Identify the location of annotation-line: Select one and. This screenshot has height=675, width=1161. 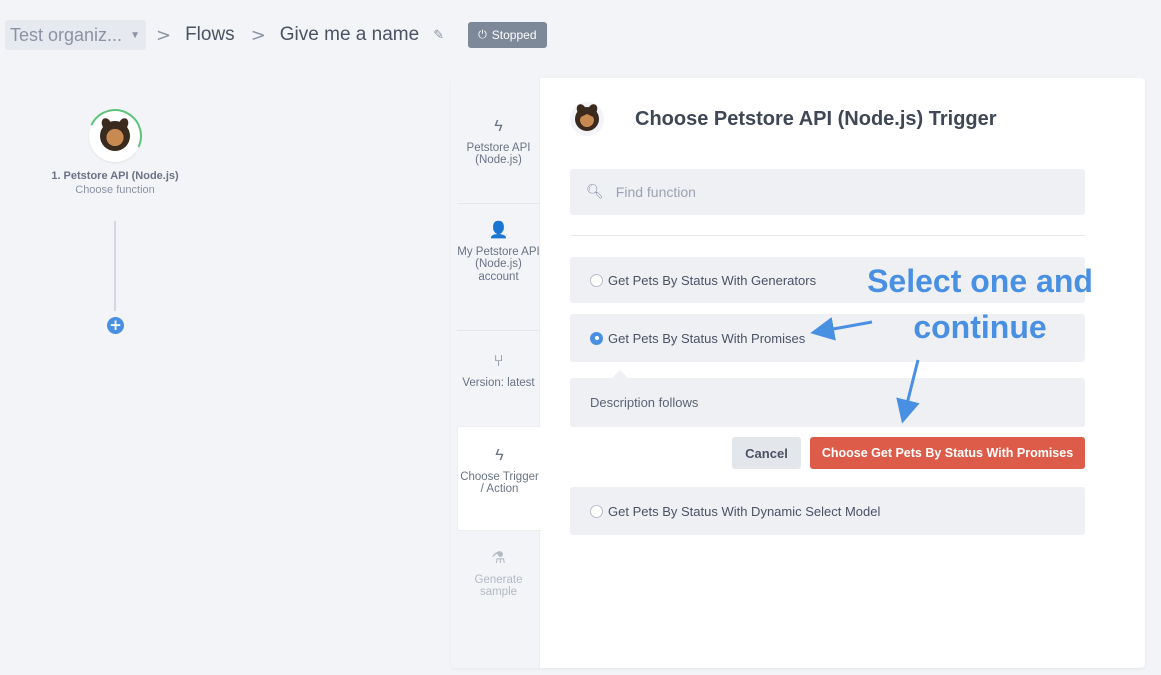
(980, 281).